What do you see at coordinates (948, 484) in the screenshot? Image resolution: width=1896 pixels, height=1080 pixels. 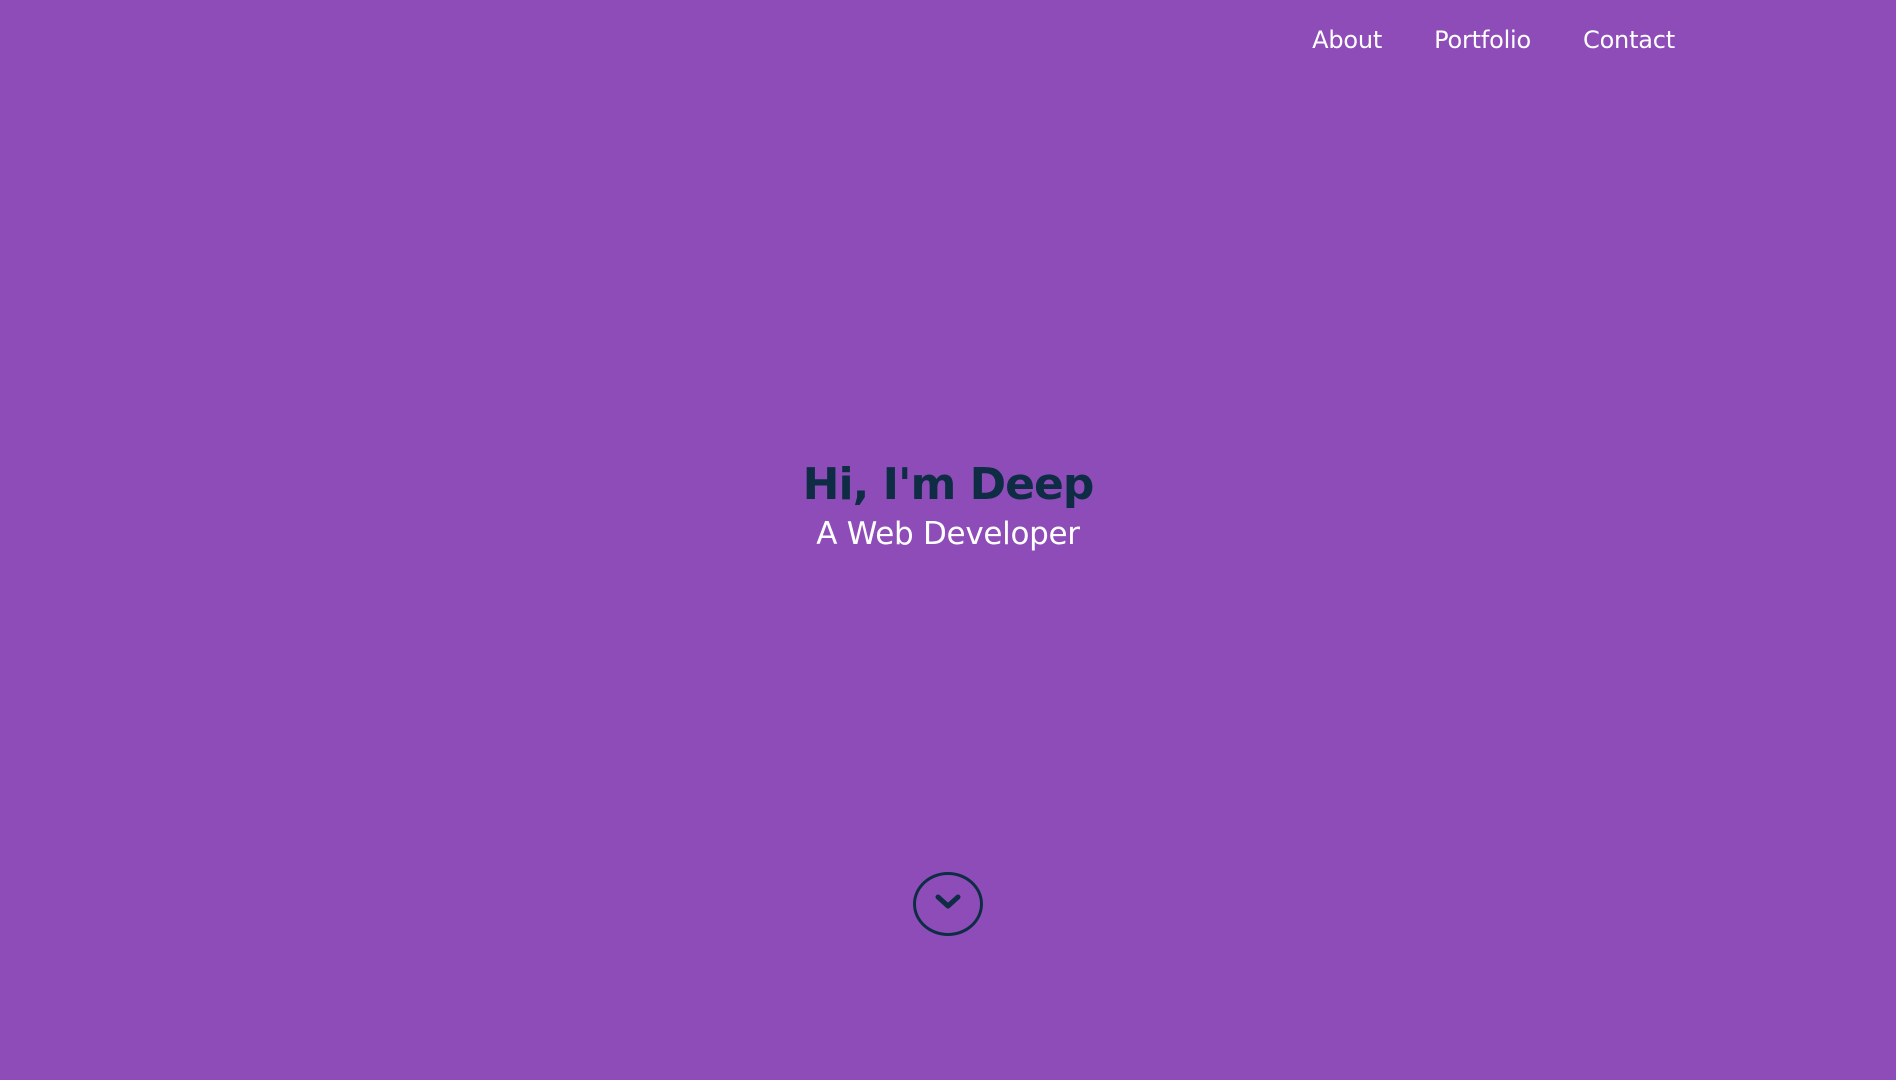 I see `hero-title: Hi, I'm Deep` at bounding box center [948, 484].